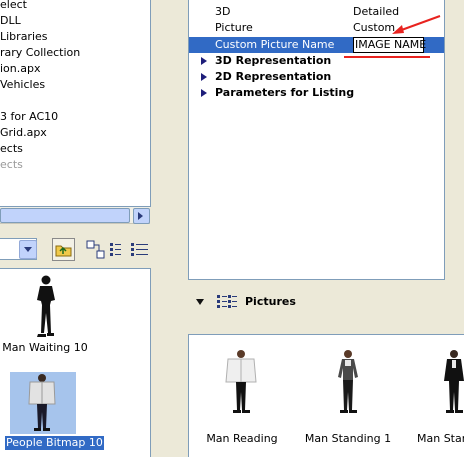 Image resolution: width=464 pixels, height=457 pixels. What do you see at coordinates (119, 250) in the screenshot?
I see `list-view-icon` at bounding box center [119, 250].